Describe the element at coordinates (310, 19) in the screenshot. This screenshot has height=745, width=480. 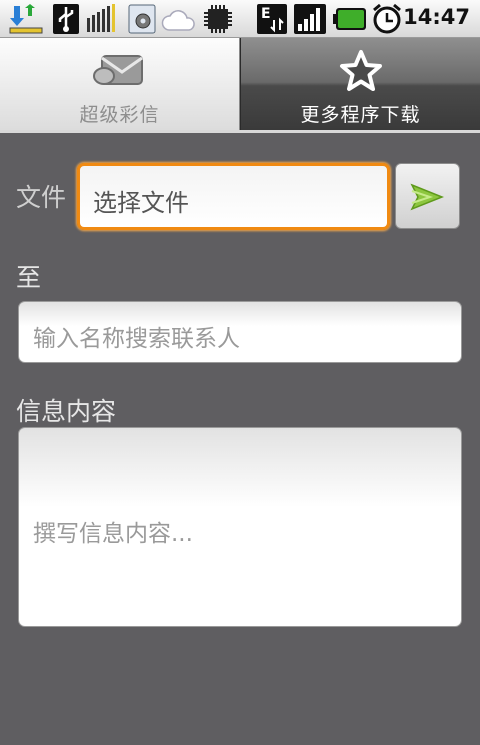
I see `cell-signal-icon` at that location.